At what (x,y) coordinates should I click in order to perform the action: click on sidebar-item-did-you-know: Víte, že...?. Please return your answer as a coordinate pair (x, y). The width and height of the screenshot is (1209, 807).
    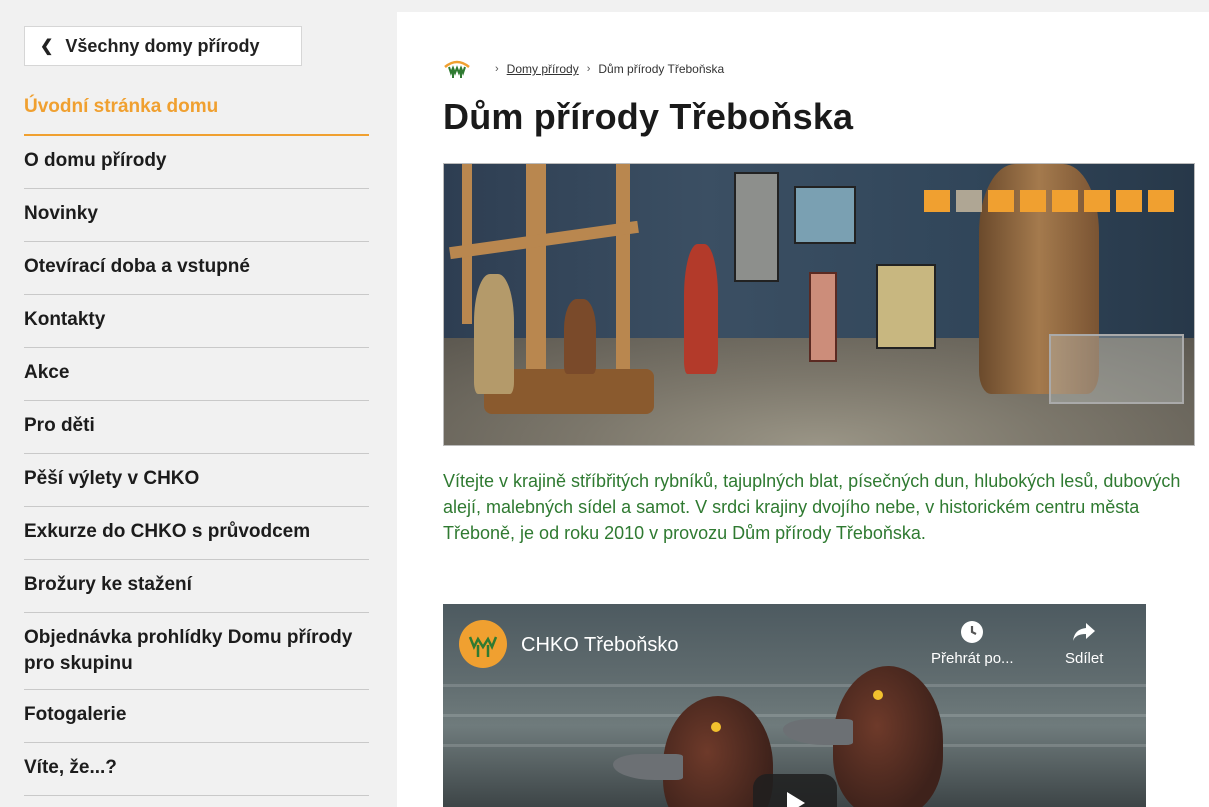
    Looking at the image, I should click on (196, 769).